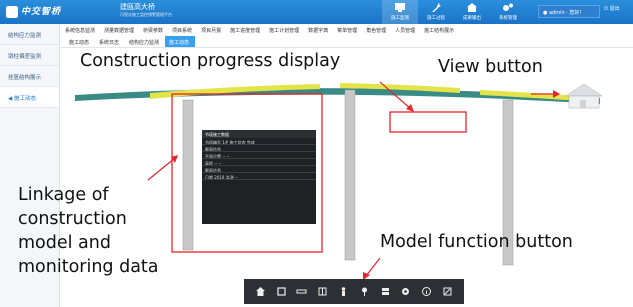 Image resolution: width=633 pixels, height=307 pixels. Describe the element at coordinates (29, 55) in the screenshot. I see `sidebar-item-pier: 墩柱偏差监测` at that location.